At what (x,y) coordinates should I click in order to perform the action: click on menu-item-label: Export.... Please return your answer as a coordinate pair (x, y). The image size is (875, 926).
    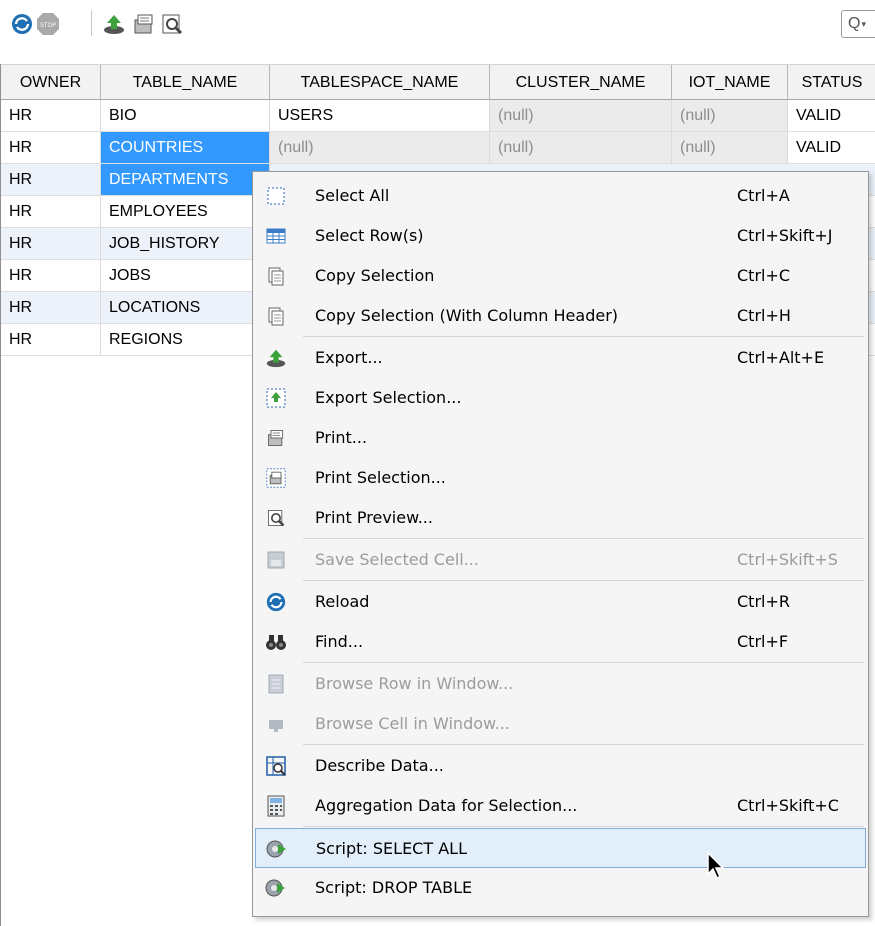
    Looking at the image, I should click on (349, 357).